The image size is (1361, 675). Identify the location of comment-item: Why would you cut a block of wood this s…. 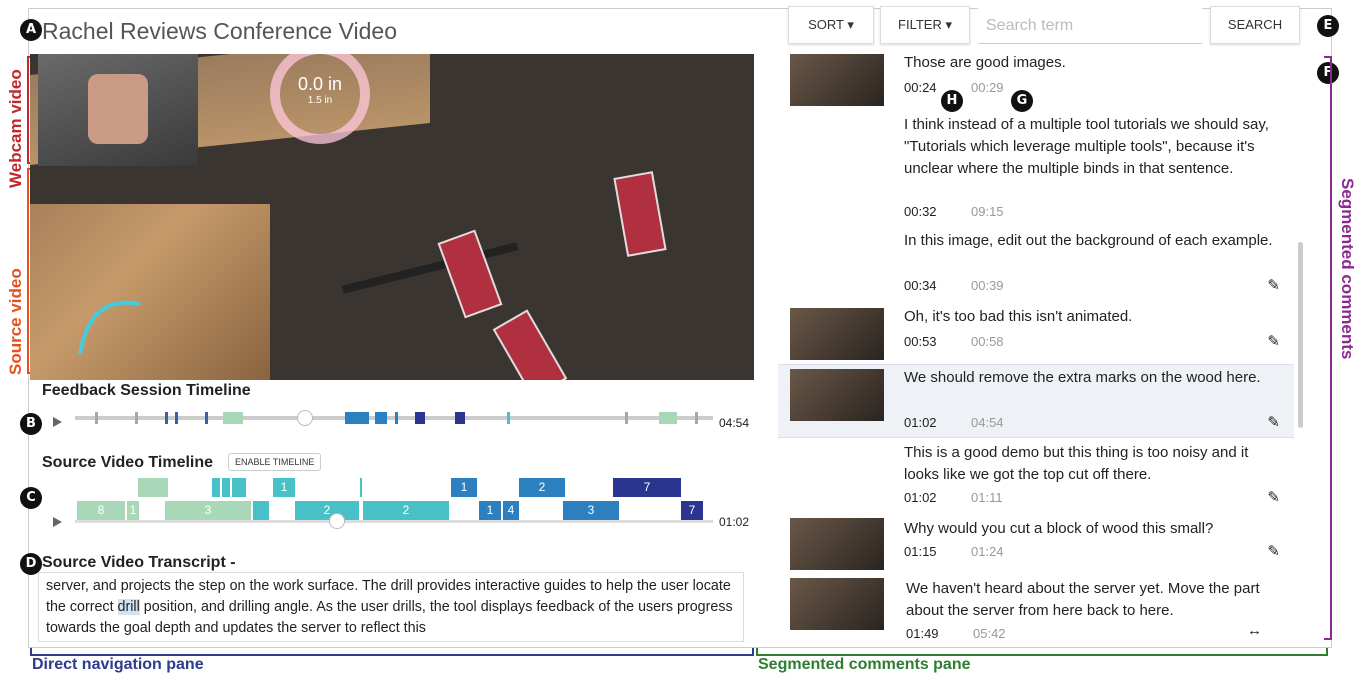
(1036, 545).